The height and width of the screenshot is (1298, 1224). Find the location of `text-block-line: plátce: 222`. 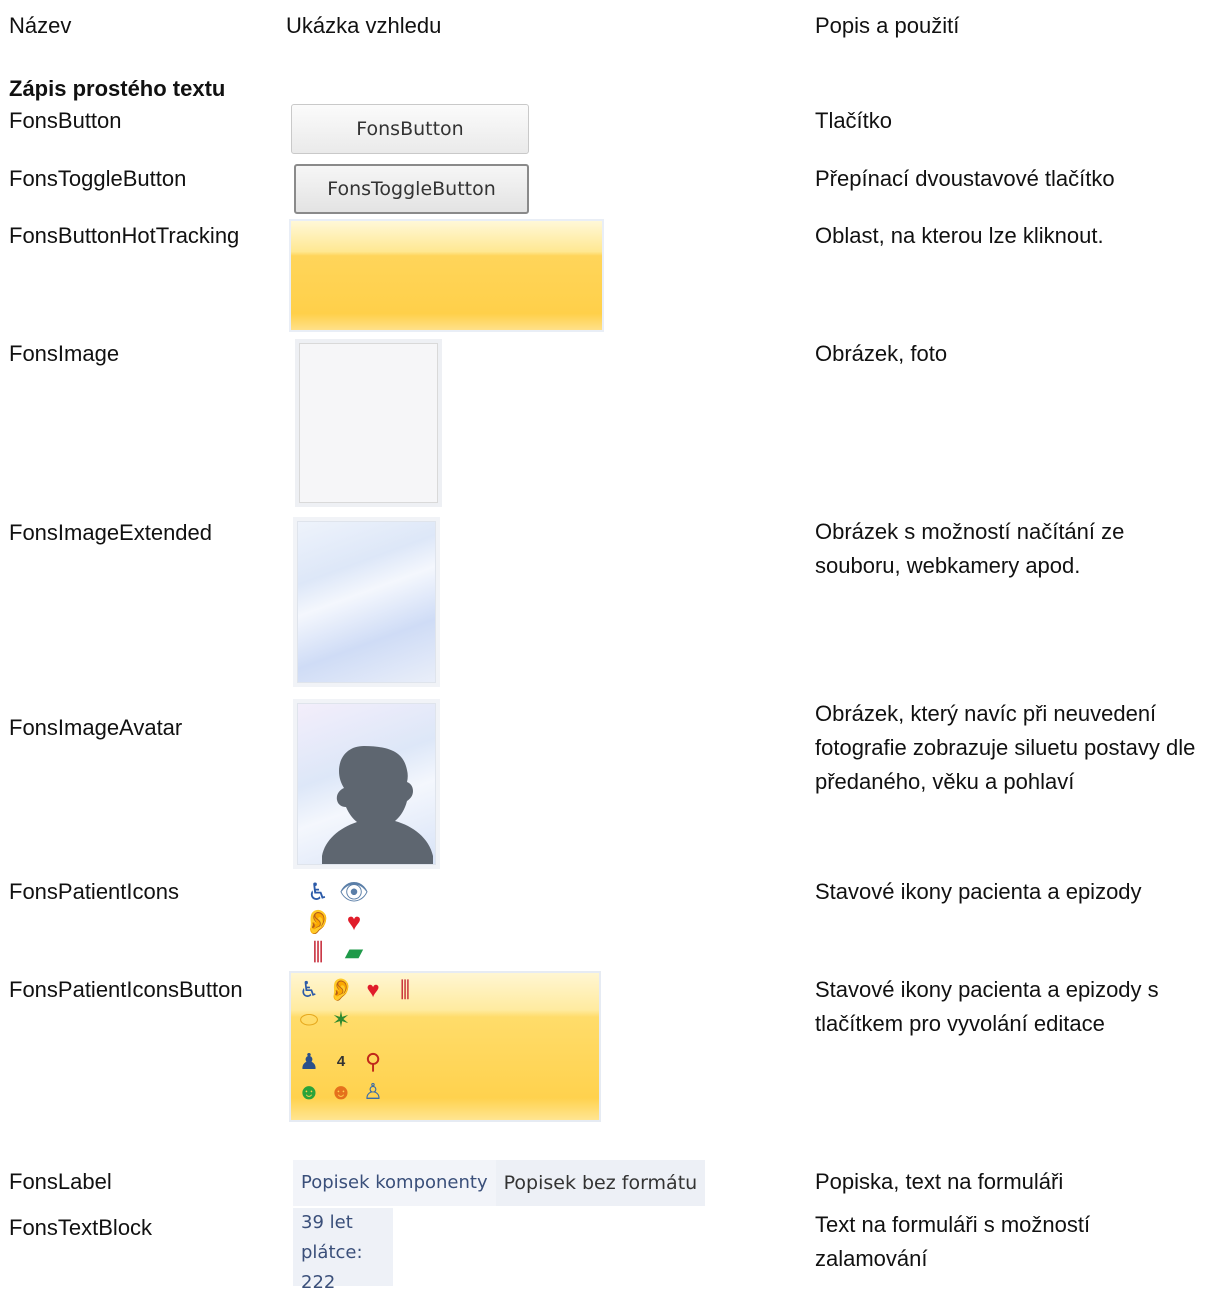

text-block-line: plátce: 222 is located at coordinates (332, 1267).